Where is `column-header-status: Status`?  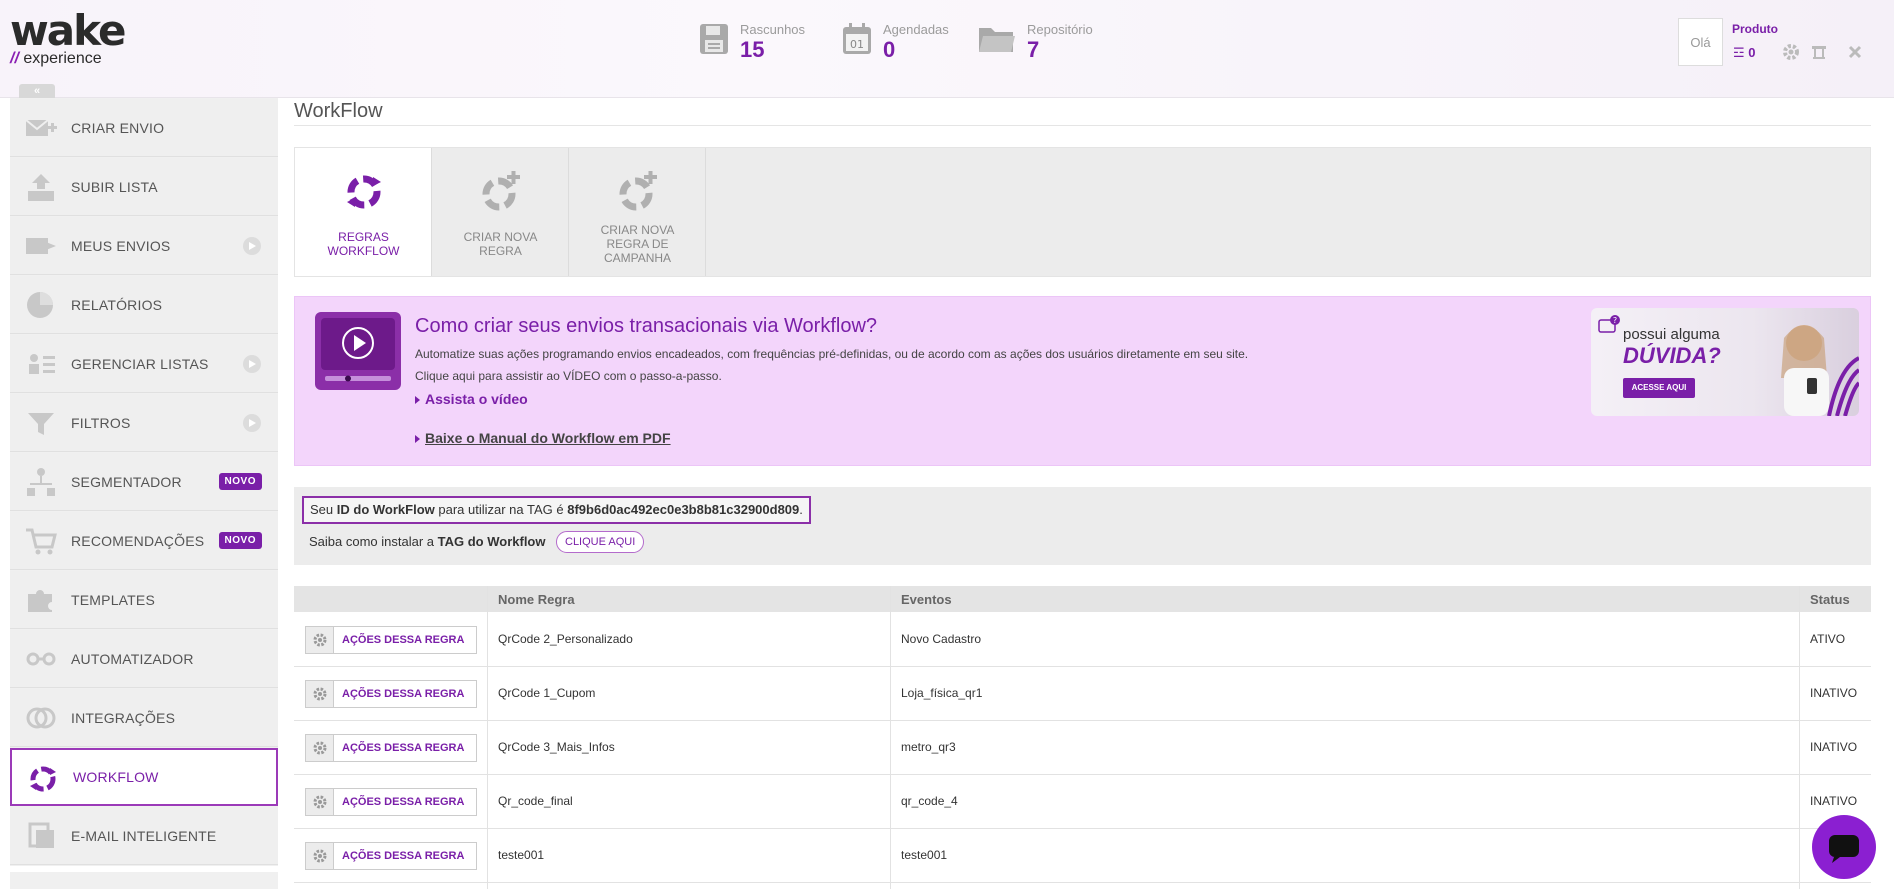 column-header-status: Status is located at coordinates (1830, 599).